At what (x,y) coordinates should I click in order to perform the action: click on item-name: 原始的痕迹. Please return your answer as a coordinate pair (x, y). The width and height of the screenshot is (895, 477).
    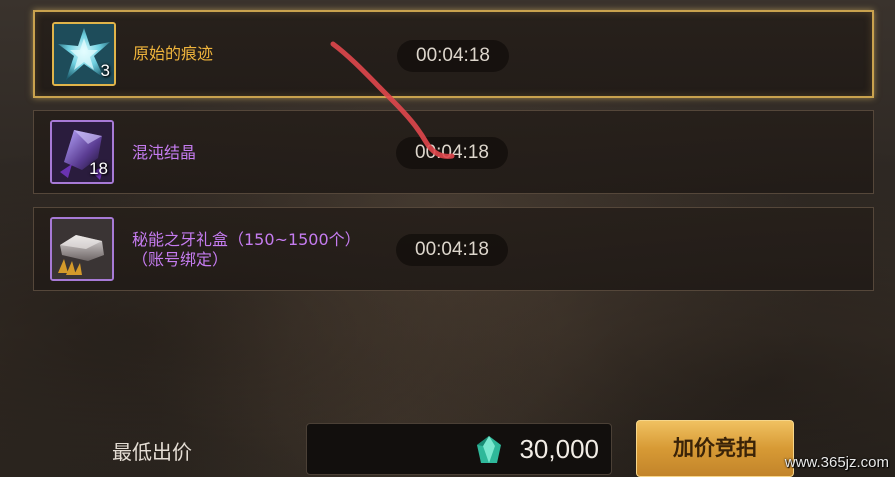
    Looking at the image, I should click on (173, 53).